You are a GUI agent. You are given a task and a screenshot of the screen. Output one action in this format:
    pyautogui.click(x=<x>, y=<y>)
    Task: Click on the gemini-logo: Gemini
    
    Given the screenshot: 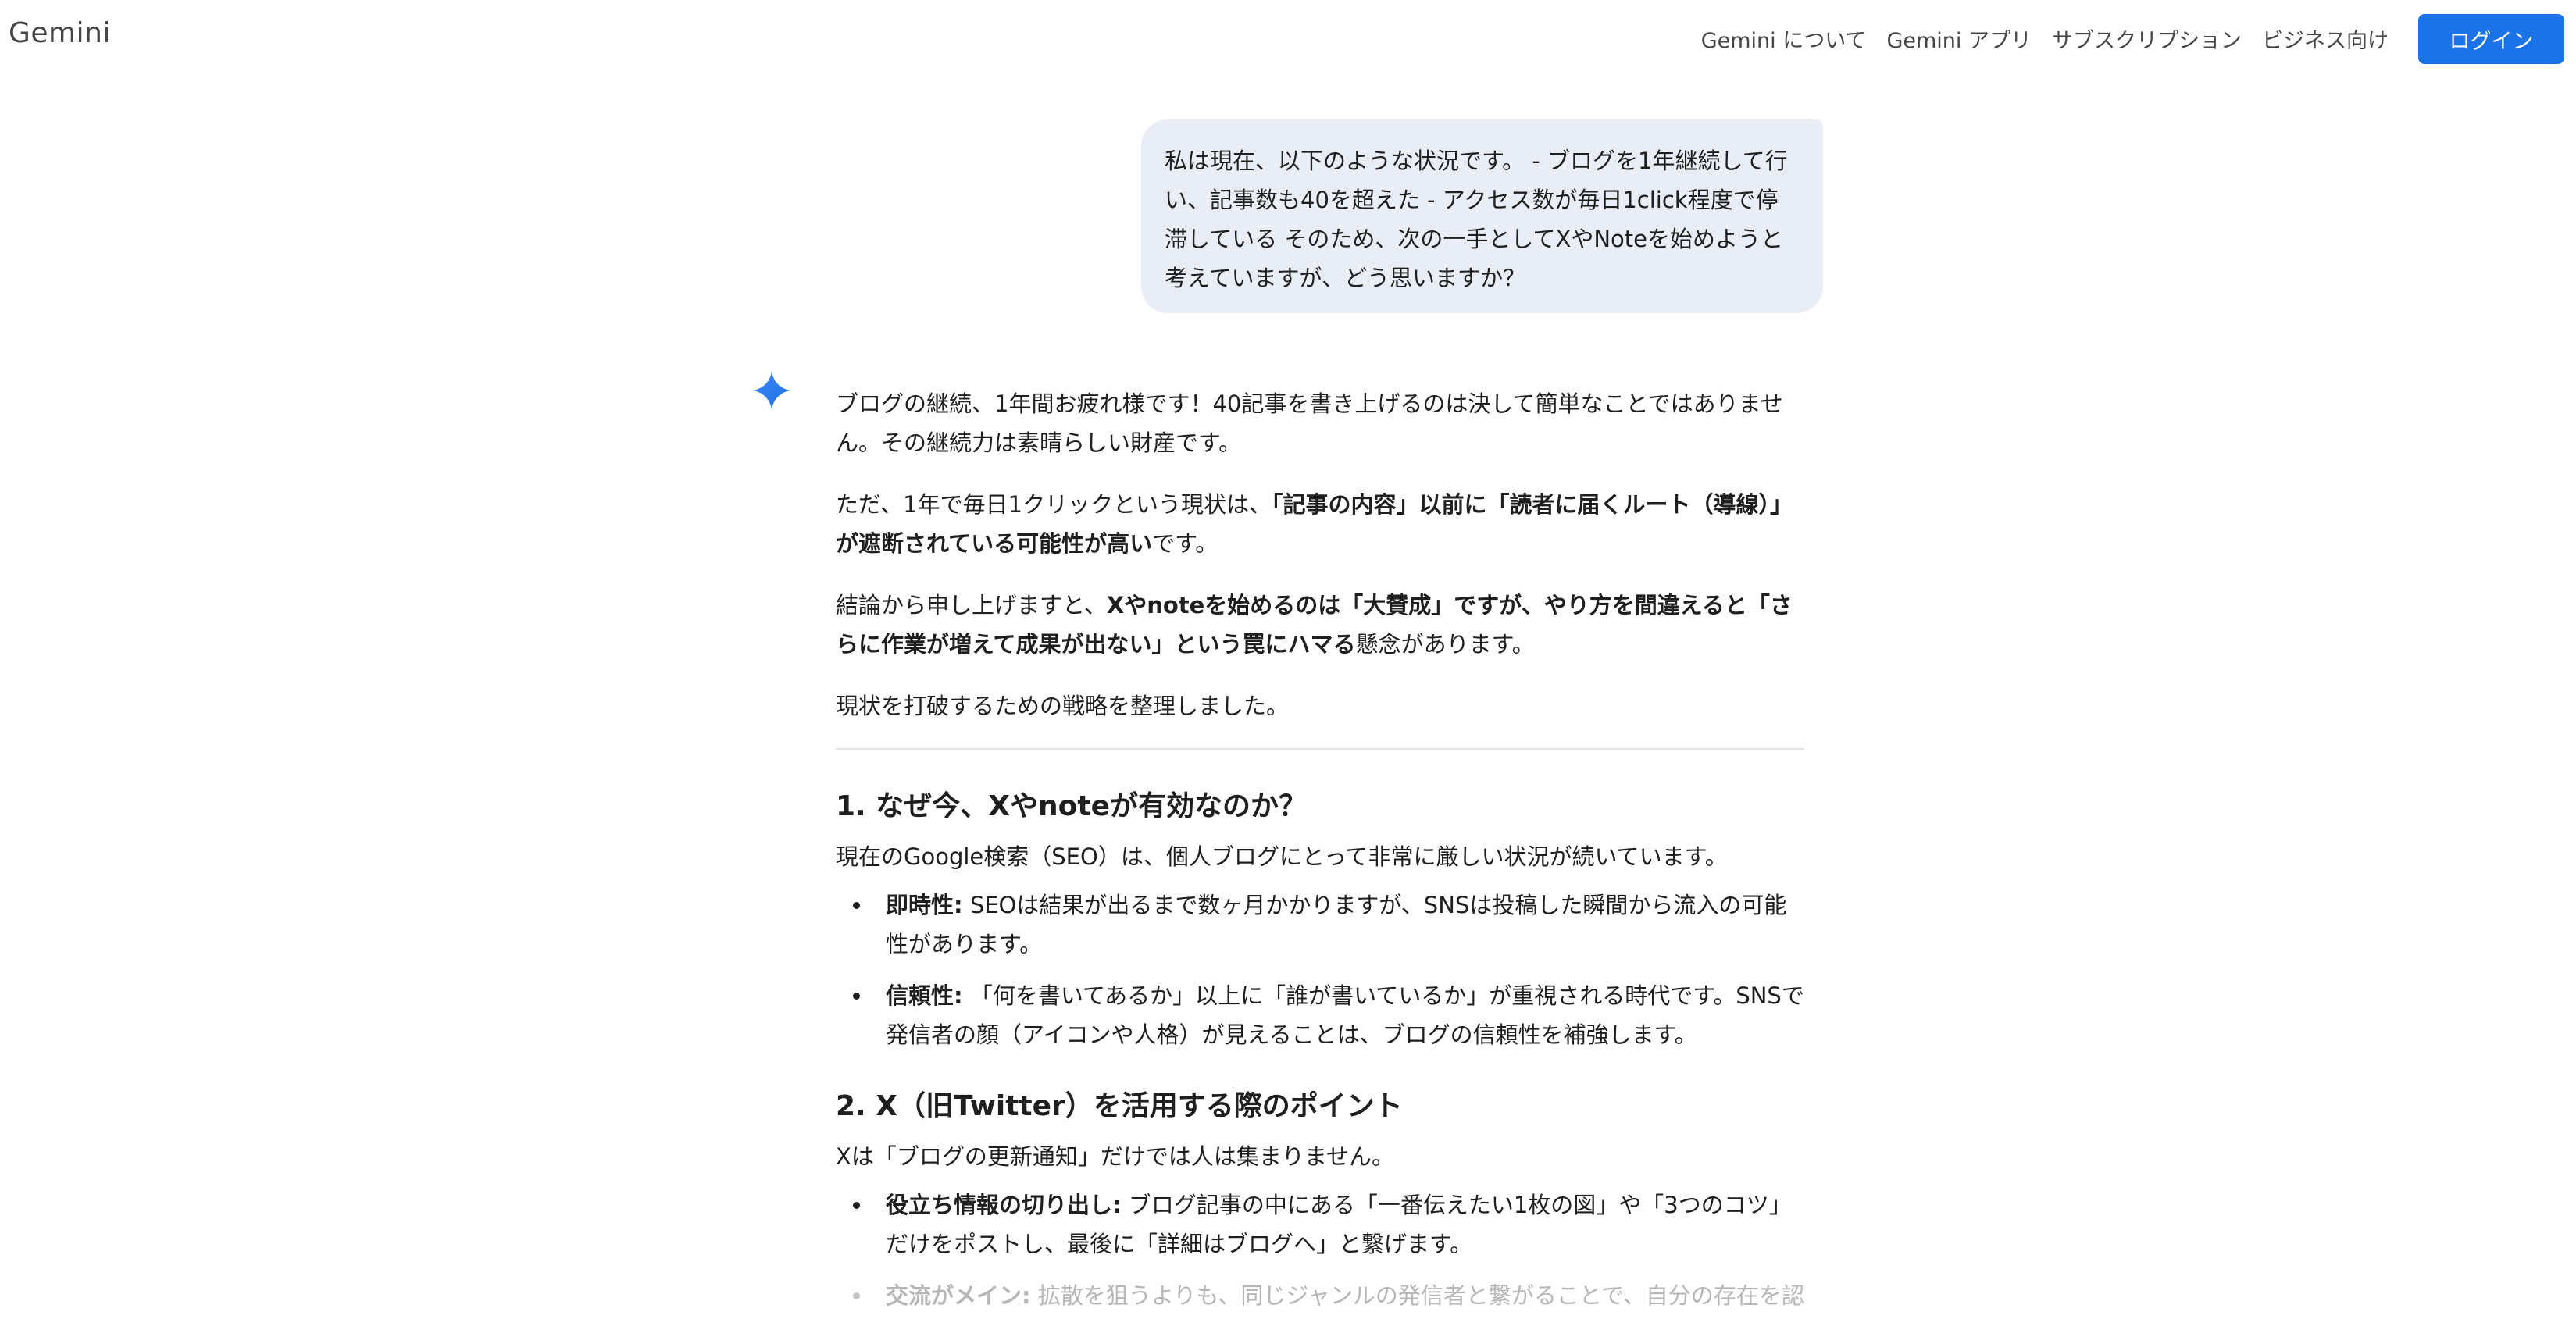 What is the action you would take?
    pyautogui.click(x=60, y=33)
    